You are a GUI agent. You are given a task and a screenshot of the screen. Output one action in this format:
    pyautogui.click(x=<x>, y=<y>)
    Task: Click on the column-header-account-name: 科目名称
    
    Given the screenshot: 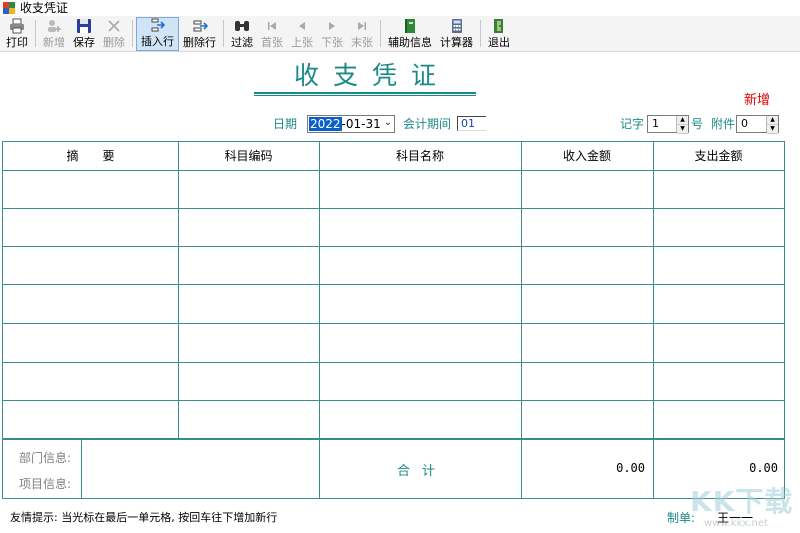 What is the action you would take?
    pyautogui.click(x=420, y=156)
    